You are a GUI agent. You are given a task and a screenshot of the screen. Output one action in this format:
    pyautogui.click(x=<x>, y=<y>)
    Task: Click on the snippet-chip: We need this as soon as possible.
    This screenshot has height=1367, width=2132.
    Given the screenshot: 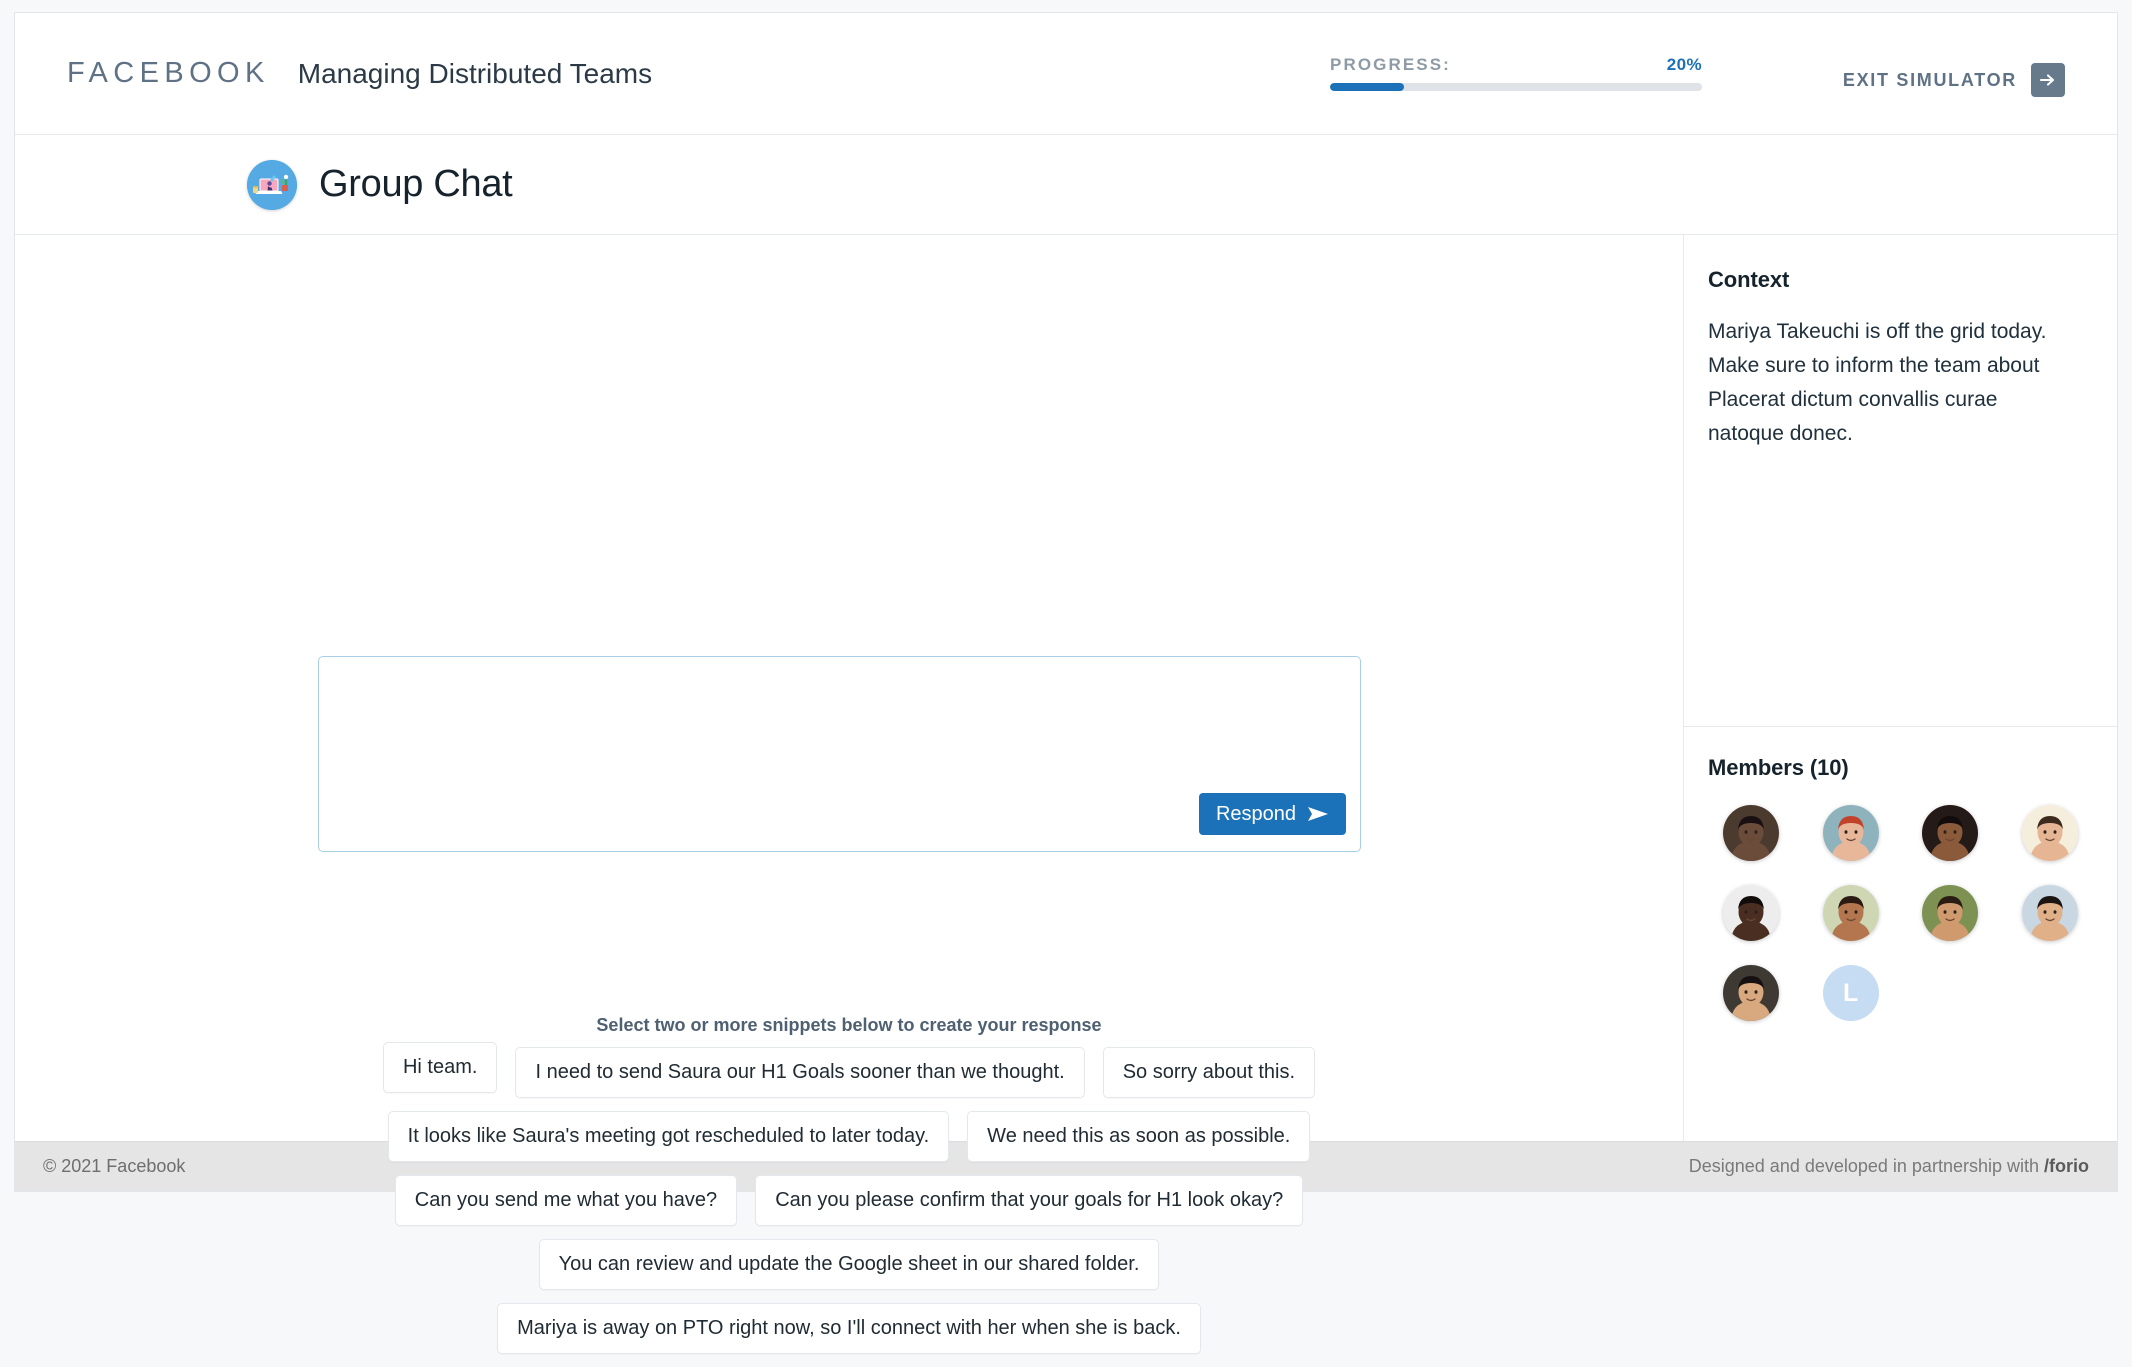 What is the action you would take?
    pyautogui.click(x=1139, y=1136)
    